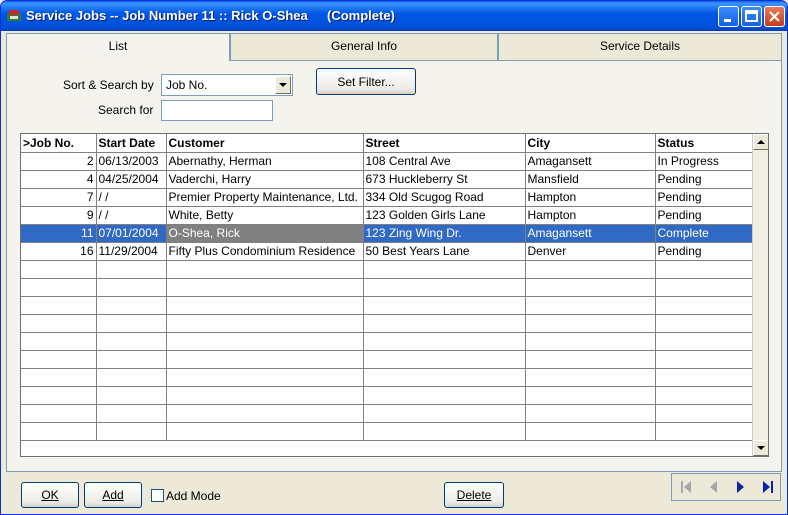 The width and height of the screenshot is (788, 515). What do you see at coordinates (265, 197) in the screenshot?
I see `customer-cell: Premier Property Maintenance, Ltd.` at bounding box center [265, 197].